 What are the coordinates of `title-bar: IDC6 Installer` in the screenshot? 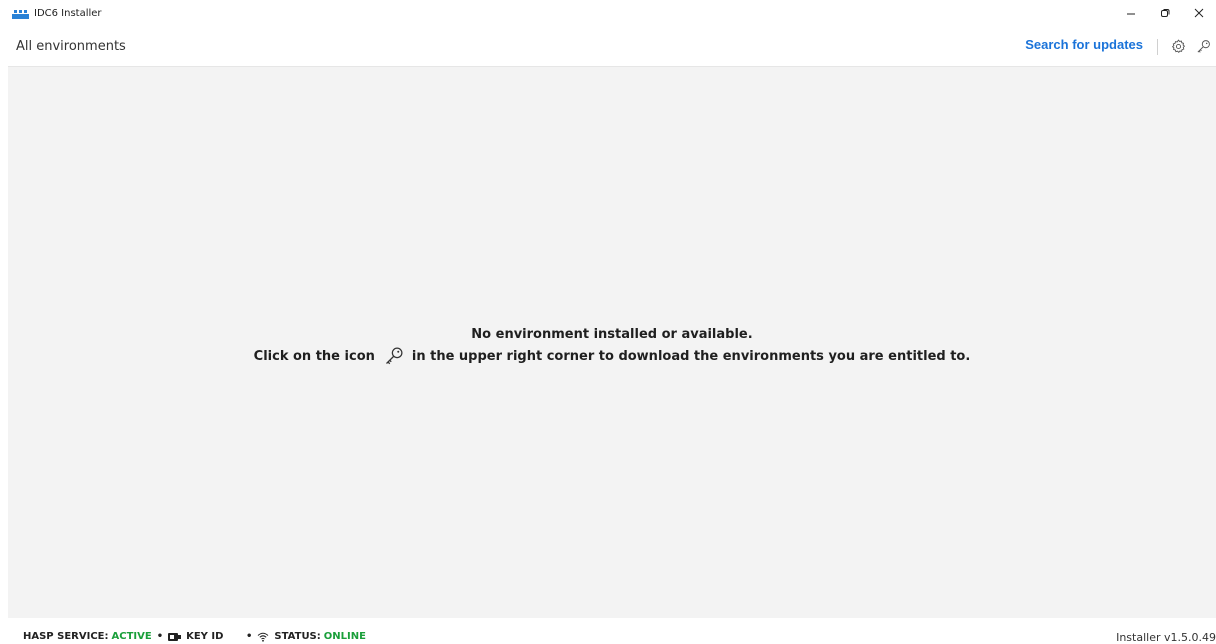 It's located at (612, 13).